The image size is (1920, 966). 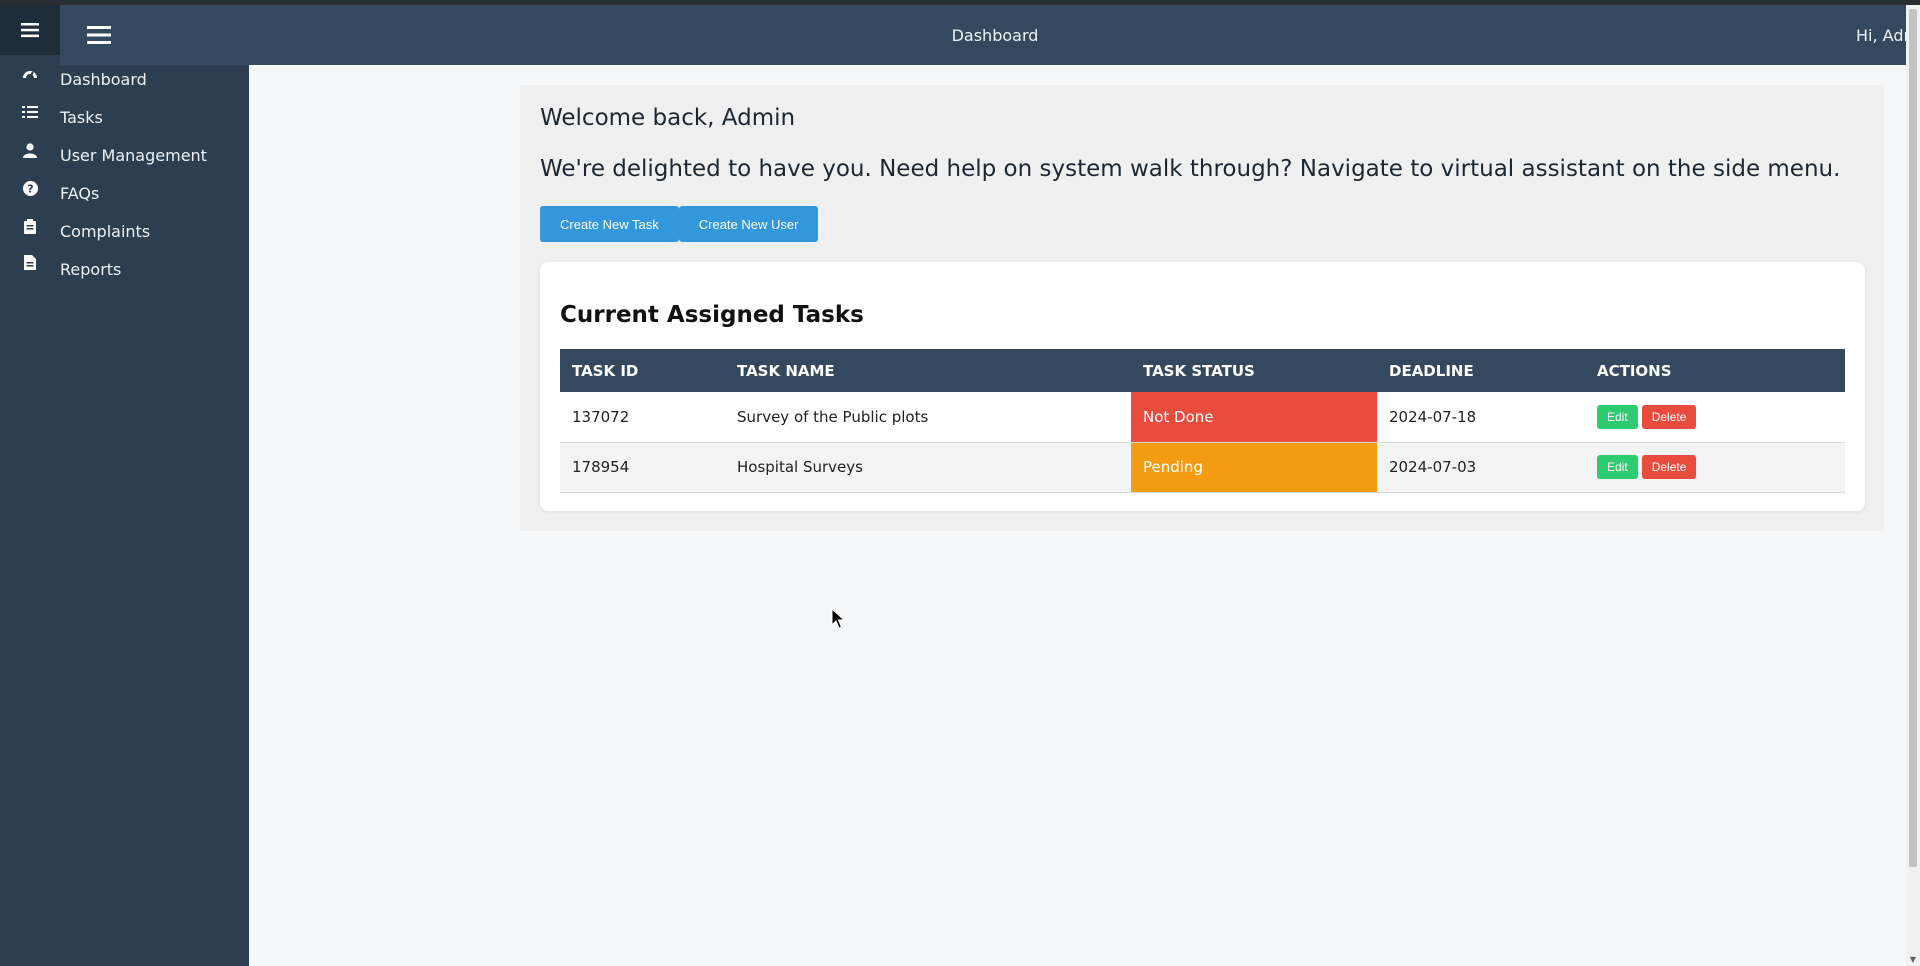 I want to click on mouse-cursor-icon, so click(x=838, y=618).